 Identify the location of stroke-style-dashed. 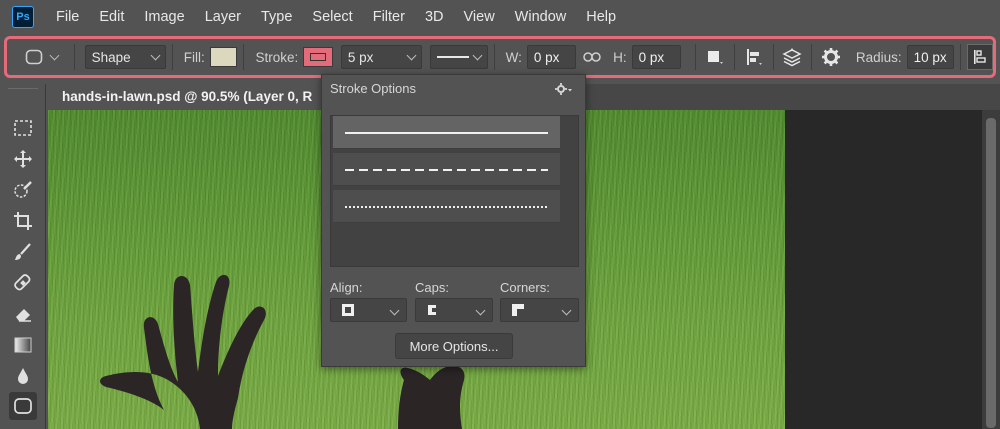
(446, 169).